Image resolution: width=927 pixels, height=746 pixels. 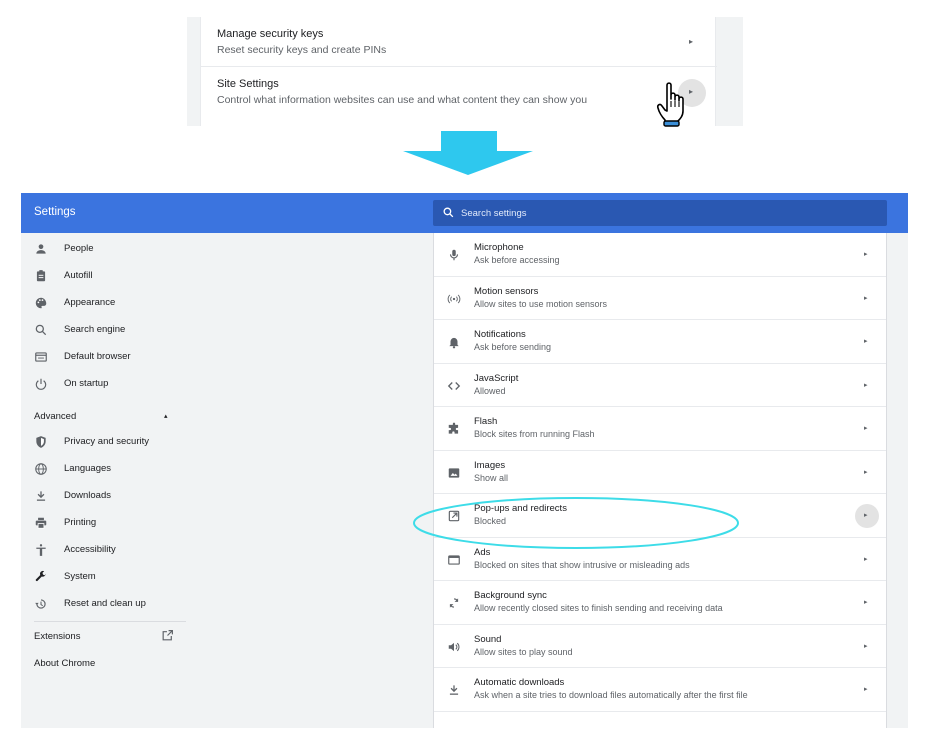 I want to click on sidebar-item-printing: Printing, so click(x=111, y=524).